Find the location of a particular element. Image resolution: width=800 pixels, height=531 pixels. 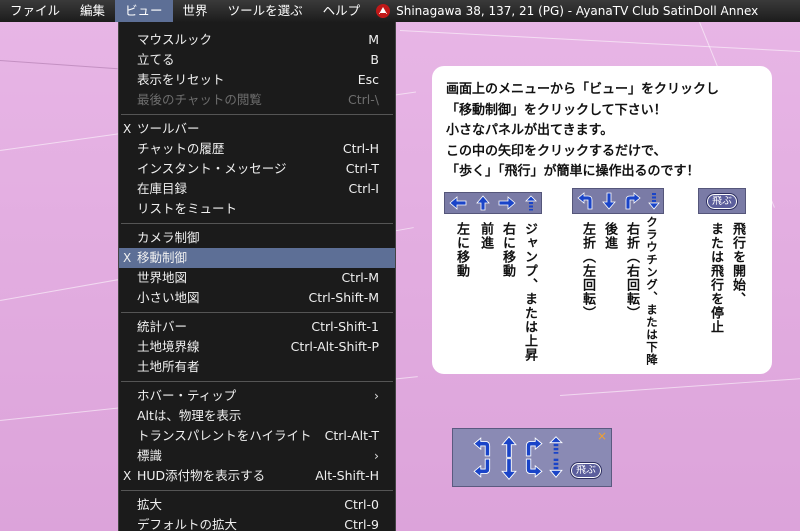

turn-right-icon is located at coordinates (633, 201).